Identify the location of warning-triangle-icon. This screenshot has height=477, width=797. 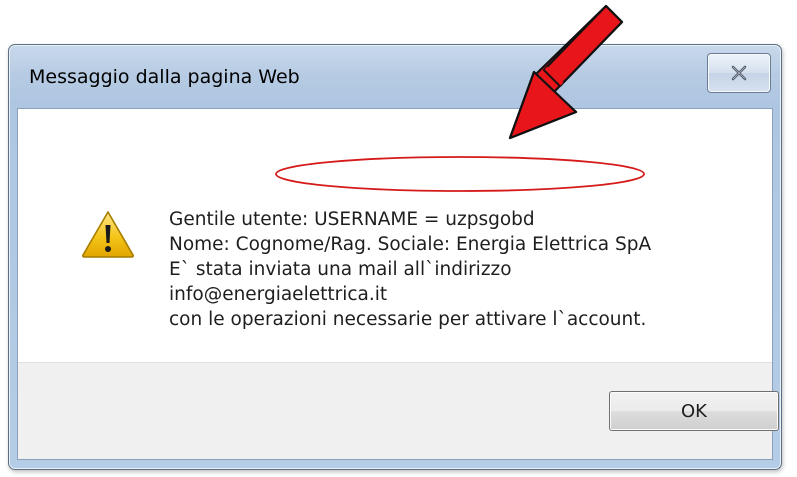
(108, 234).